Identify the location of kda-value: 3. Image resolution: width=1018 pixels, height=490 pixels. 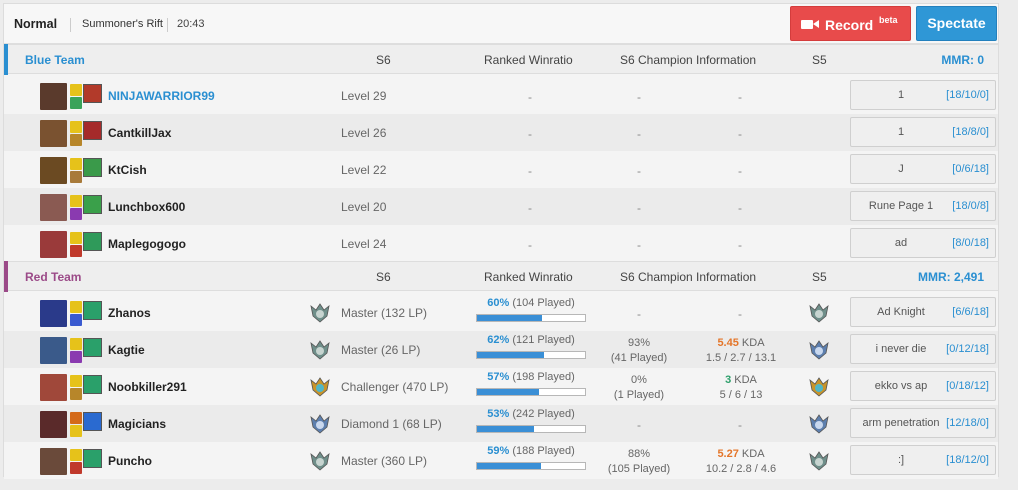
(728, 380).